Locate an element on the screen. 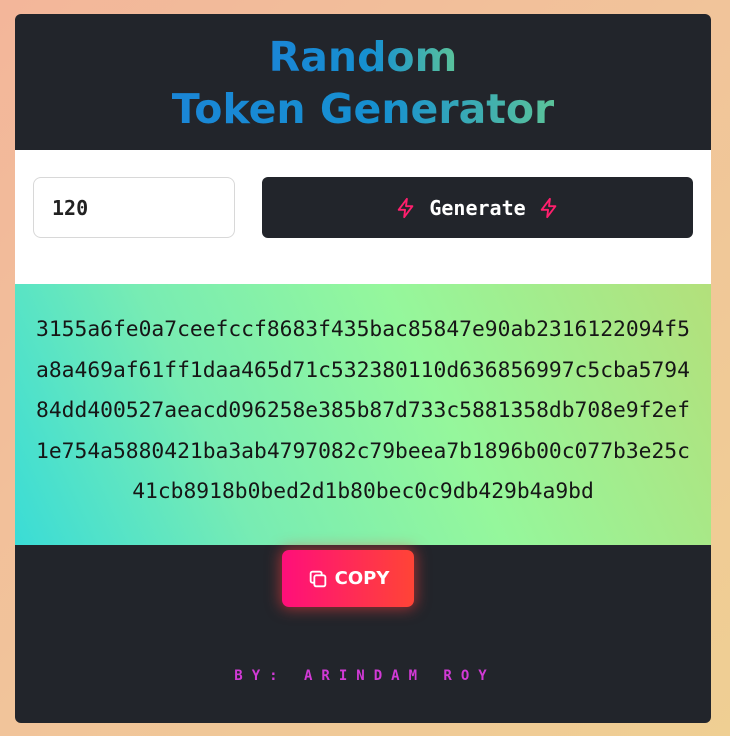  copy-icon is located at coordinates (317, 578).